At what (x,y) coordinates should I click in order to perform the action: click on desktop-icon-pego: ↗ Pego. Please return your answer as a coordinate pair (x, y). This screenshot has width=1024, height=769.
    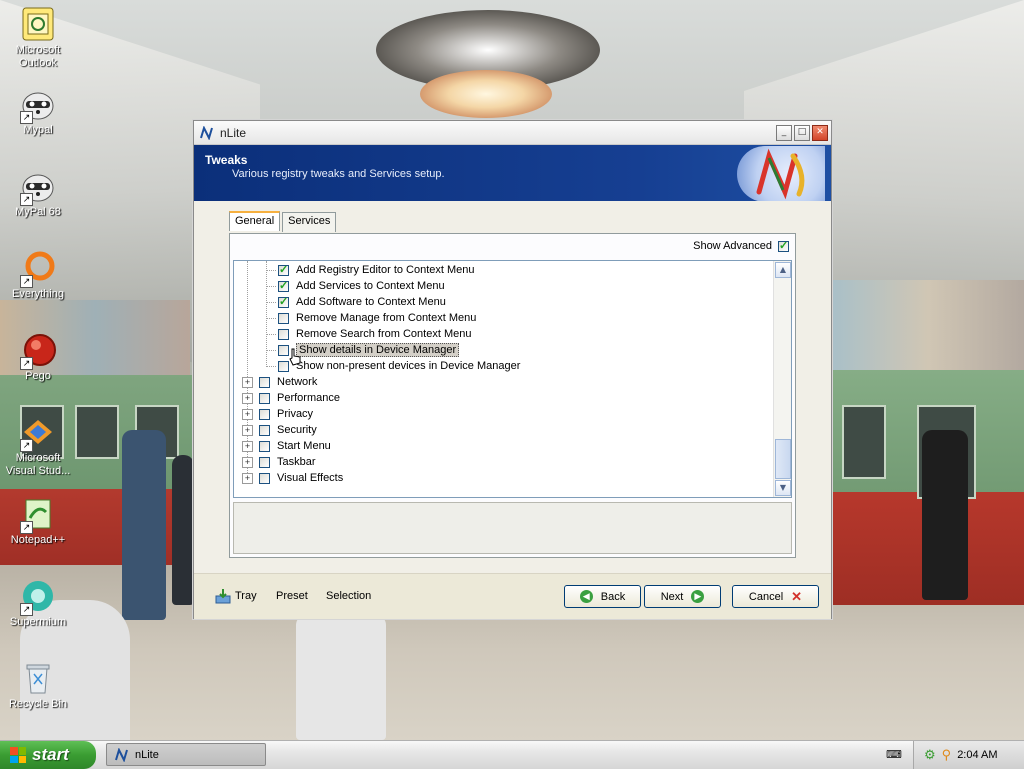
    Looking at the image, I should click on (38, 357).